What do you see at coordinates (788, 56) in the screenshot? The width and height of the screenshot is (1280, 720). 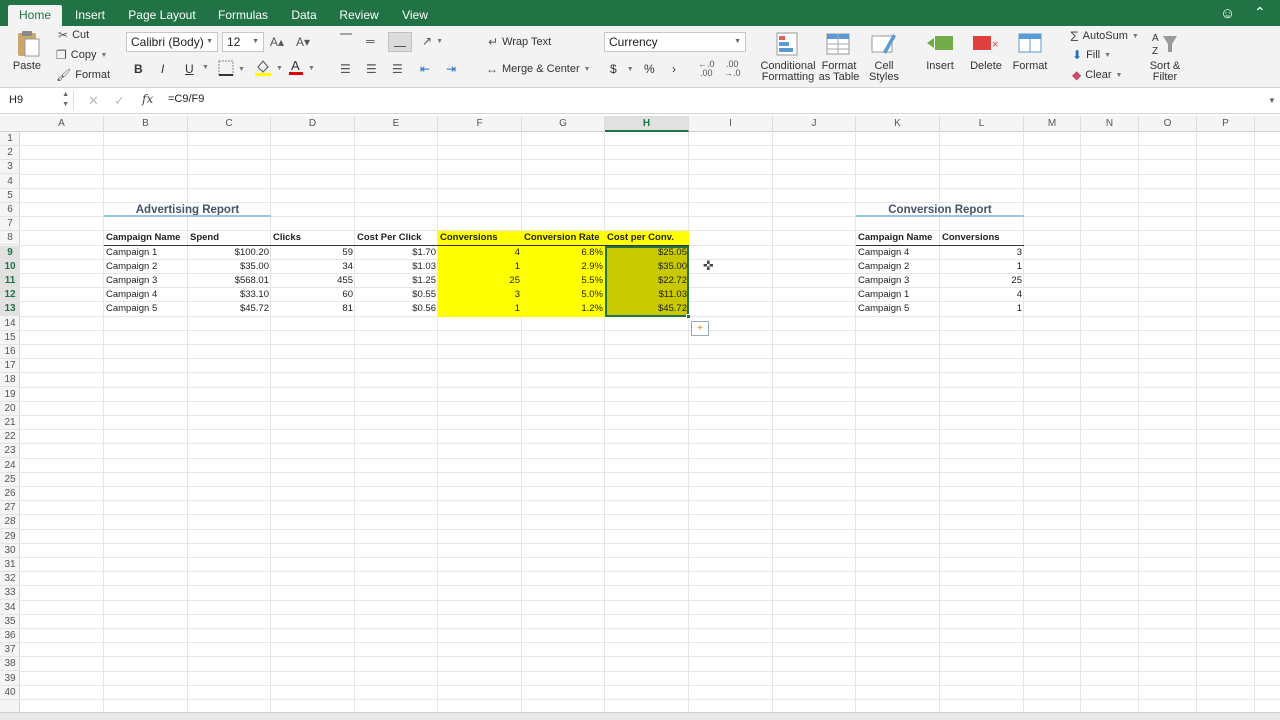 I see `conditional-formatting-button: Conditional Formatting` at bounding box center [788, 56].